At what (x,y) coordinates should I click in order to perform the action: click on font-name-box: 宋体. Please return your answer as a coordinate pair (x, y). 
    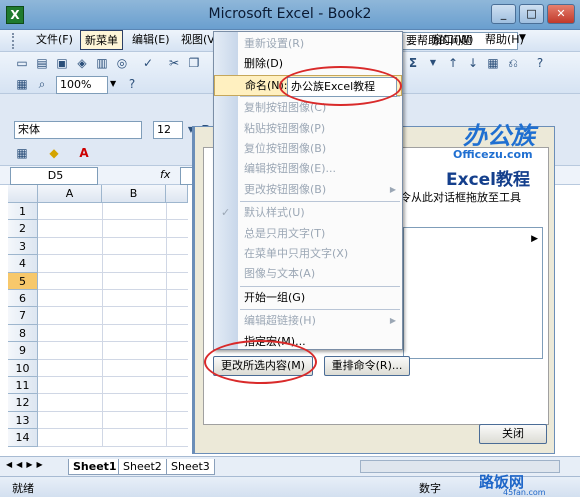
    Looking at the image, I should click on (78, 130).